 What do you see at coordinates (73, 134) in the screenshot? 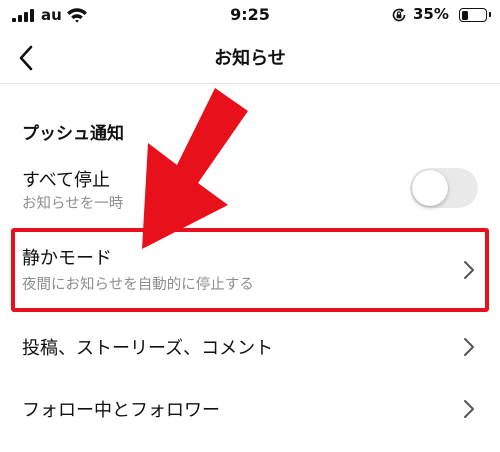
I see `section-header-push: プッシュ通知` at bounding box center [73, 134].